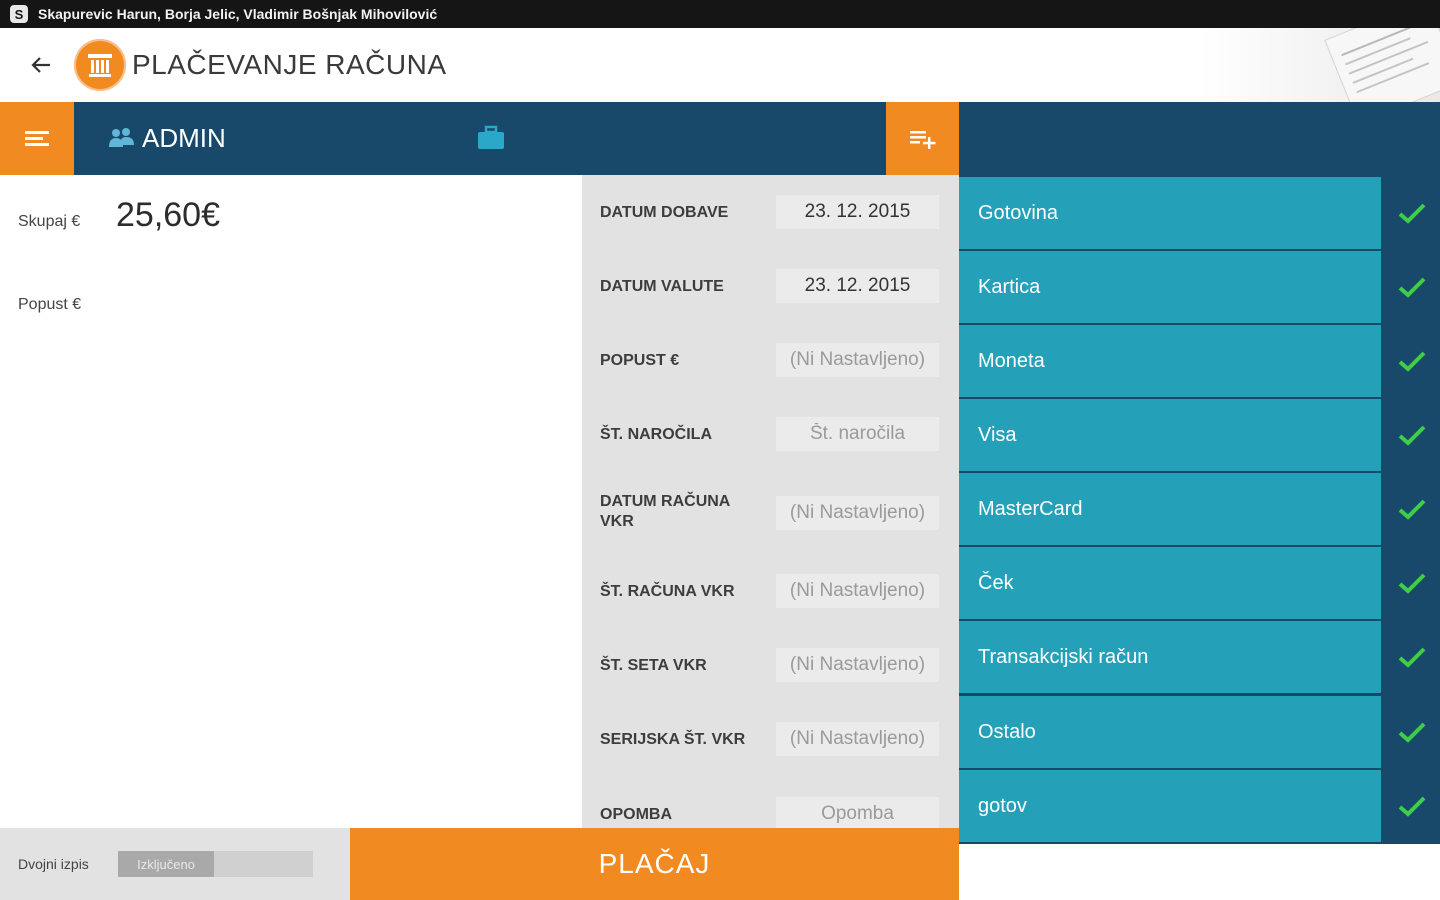 The image size is (1440, 900). Describe the element at coordinates (664, 212) in the screenshot. I see `field-label: DATUM DOBAVE` at that location.